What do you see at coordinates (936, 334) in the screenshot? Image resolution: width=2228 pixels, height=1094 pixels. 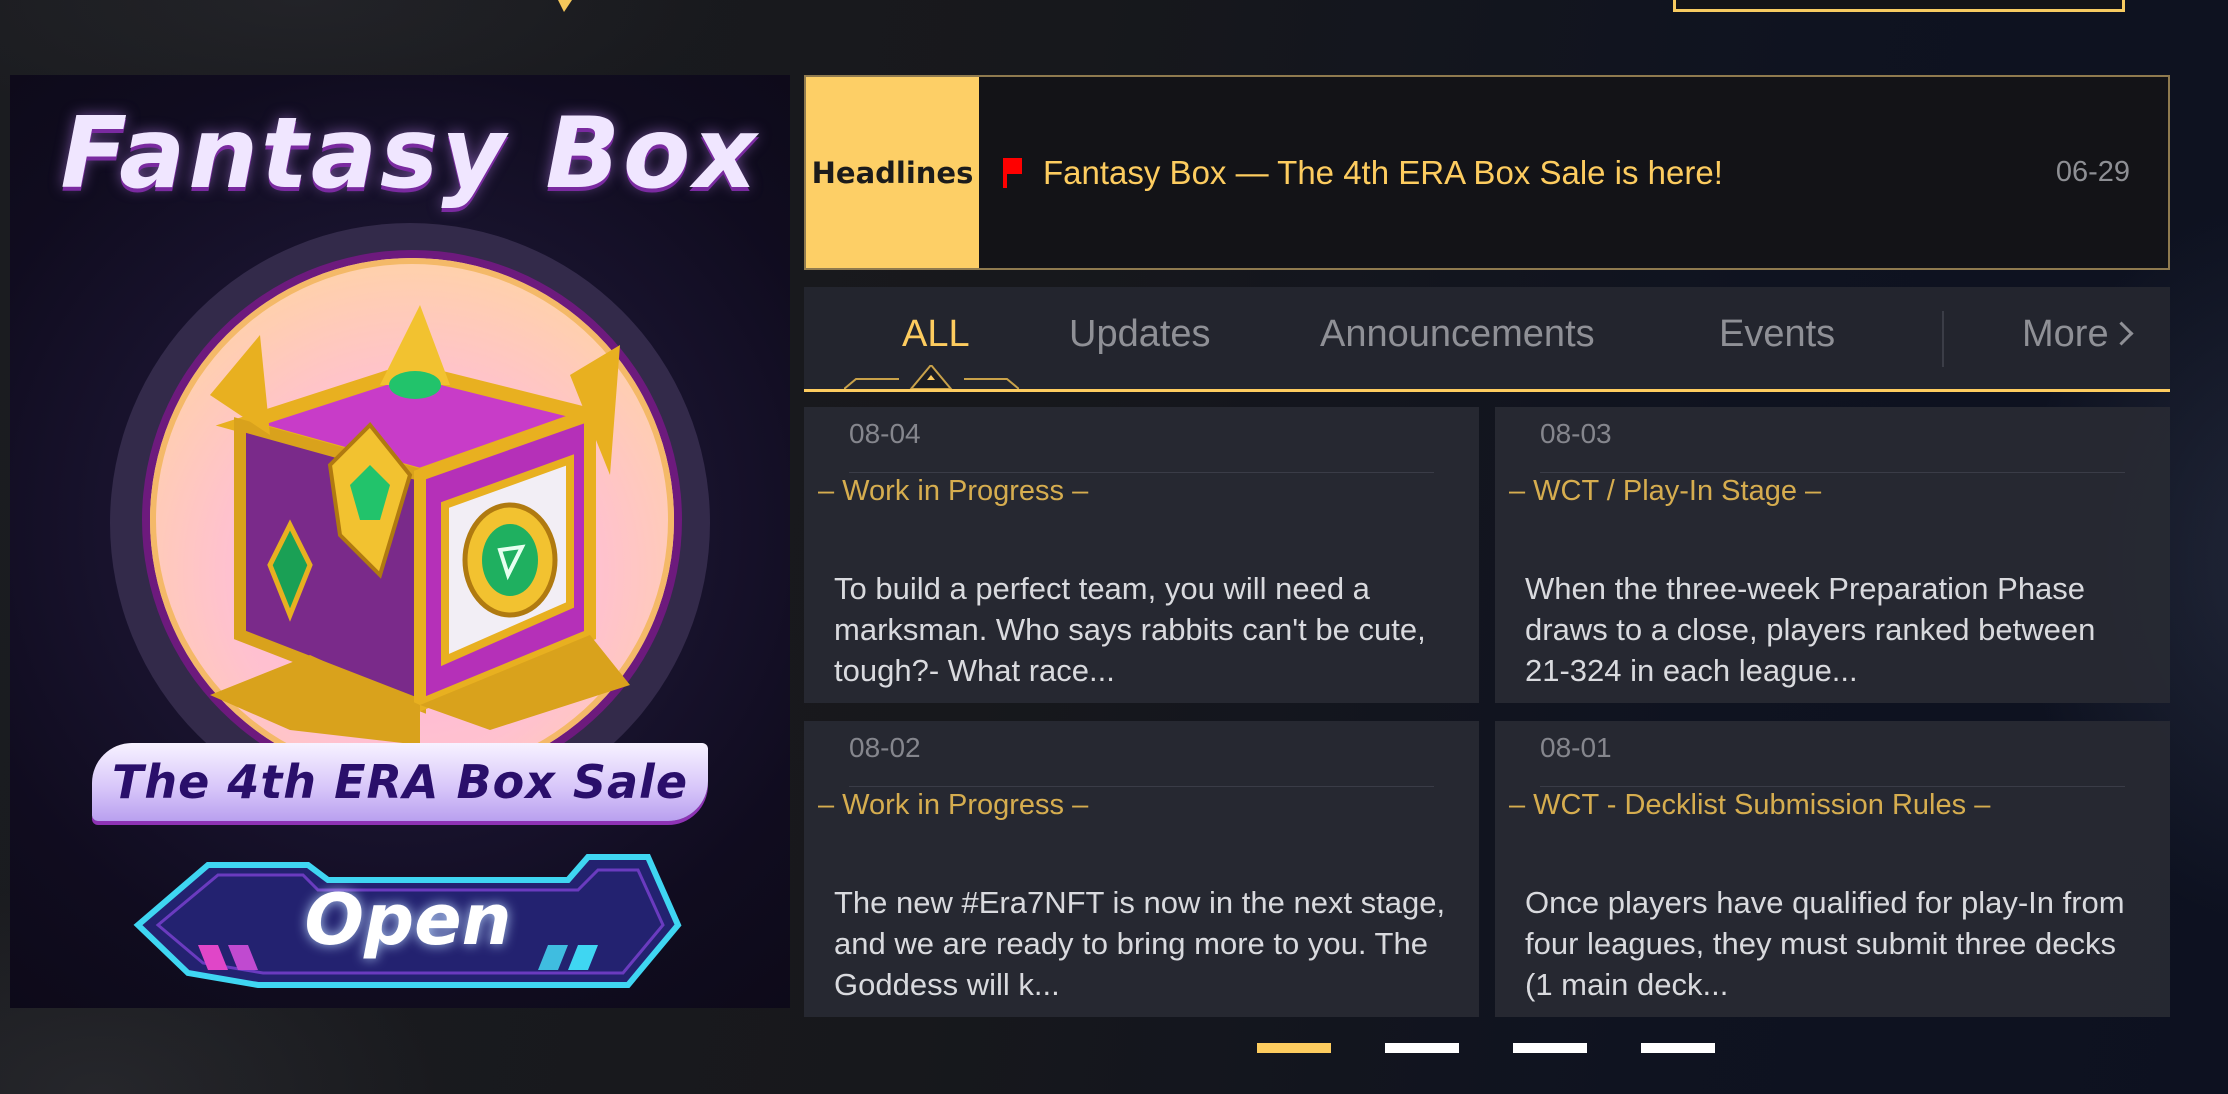 I see `tab-all: ALL` at bounding box center [936, 334].